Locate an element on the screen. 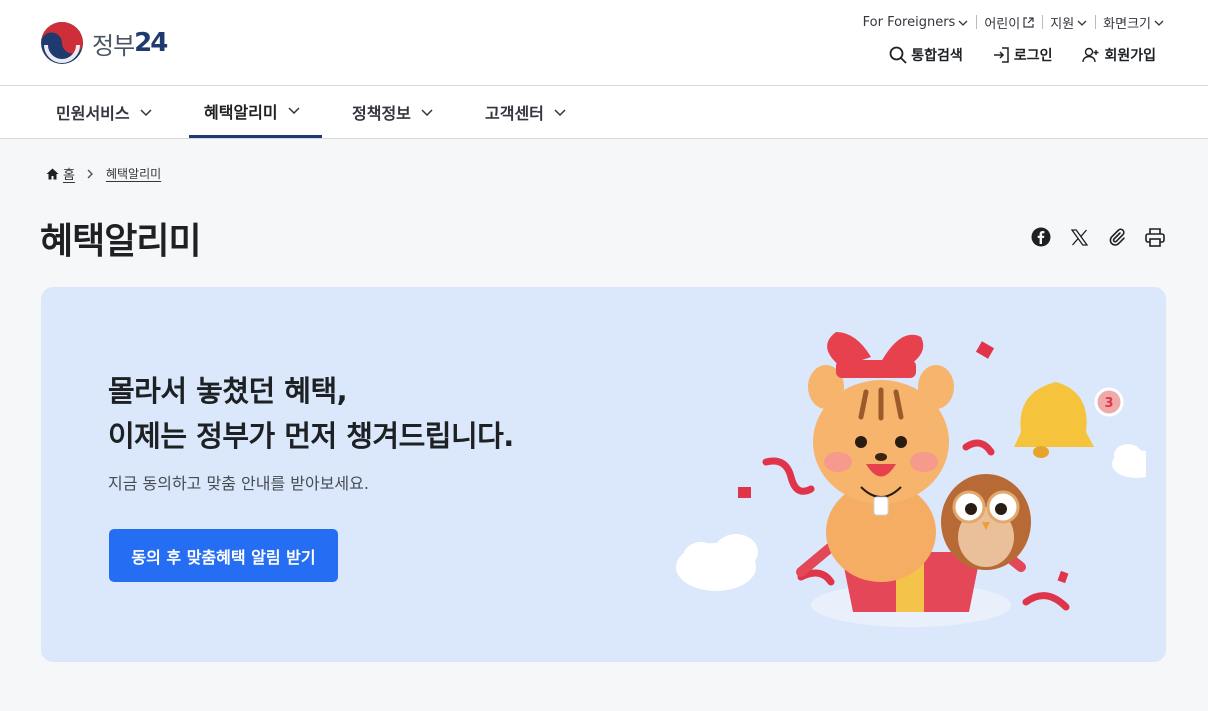 Image resolution: width=1208 pixels, height=711 pixels. nav-benefit-alert: 혜택알리미 is located at coordinates (255, 112).